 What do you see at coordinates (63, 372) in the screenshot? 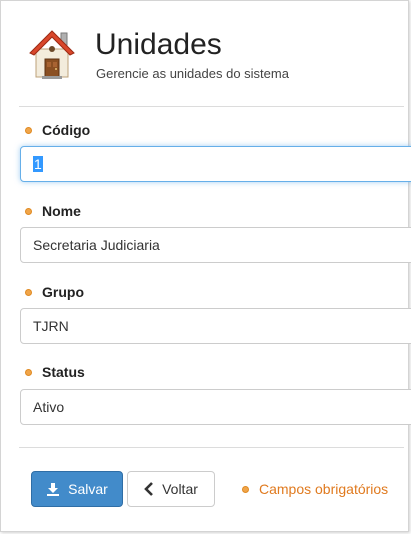
I see `status-label: Status` at bounding box center [63, 372].